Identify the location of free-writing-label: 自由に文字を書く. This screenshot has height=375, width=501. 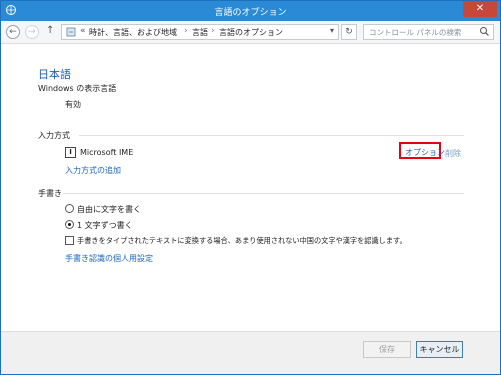
(109, 209).